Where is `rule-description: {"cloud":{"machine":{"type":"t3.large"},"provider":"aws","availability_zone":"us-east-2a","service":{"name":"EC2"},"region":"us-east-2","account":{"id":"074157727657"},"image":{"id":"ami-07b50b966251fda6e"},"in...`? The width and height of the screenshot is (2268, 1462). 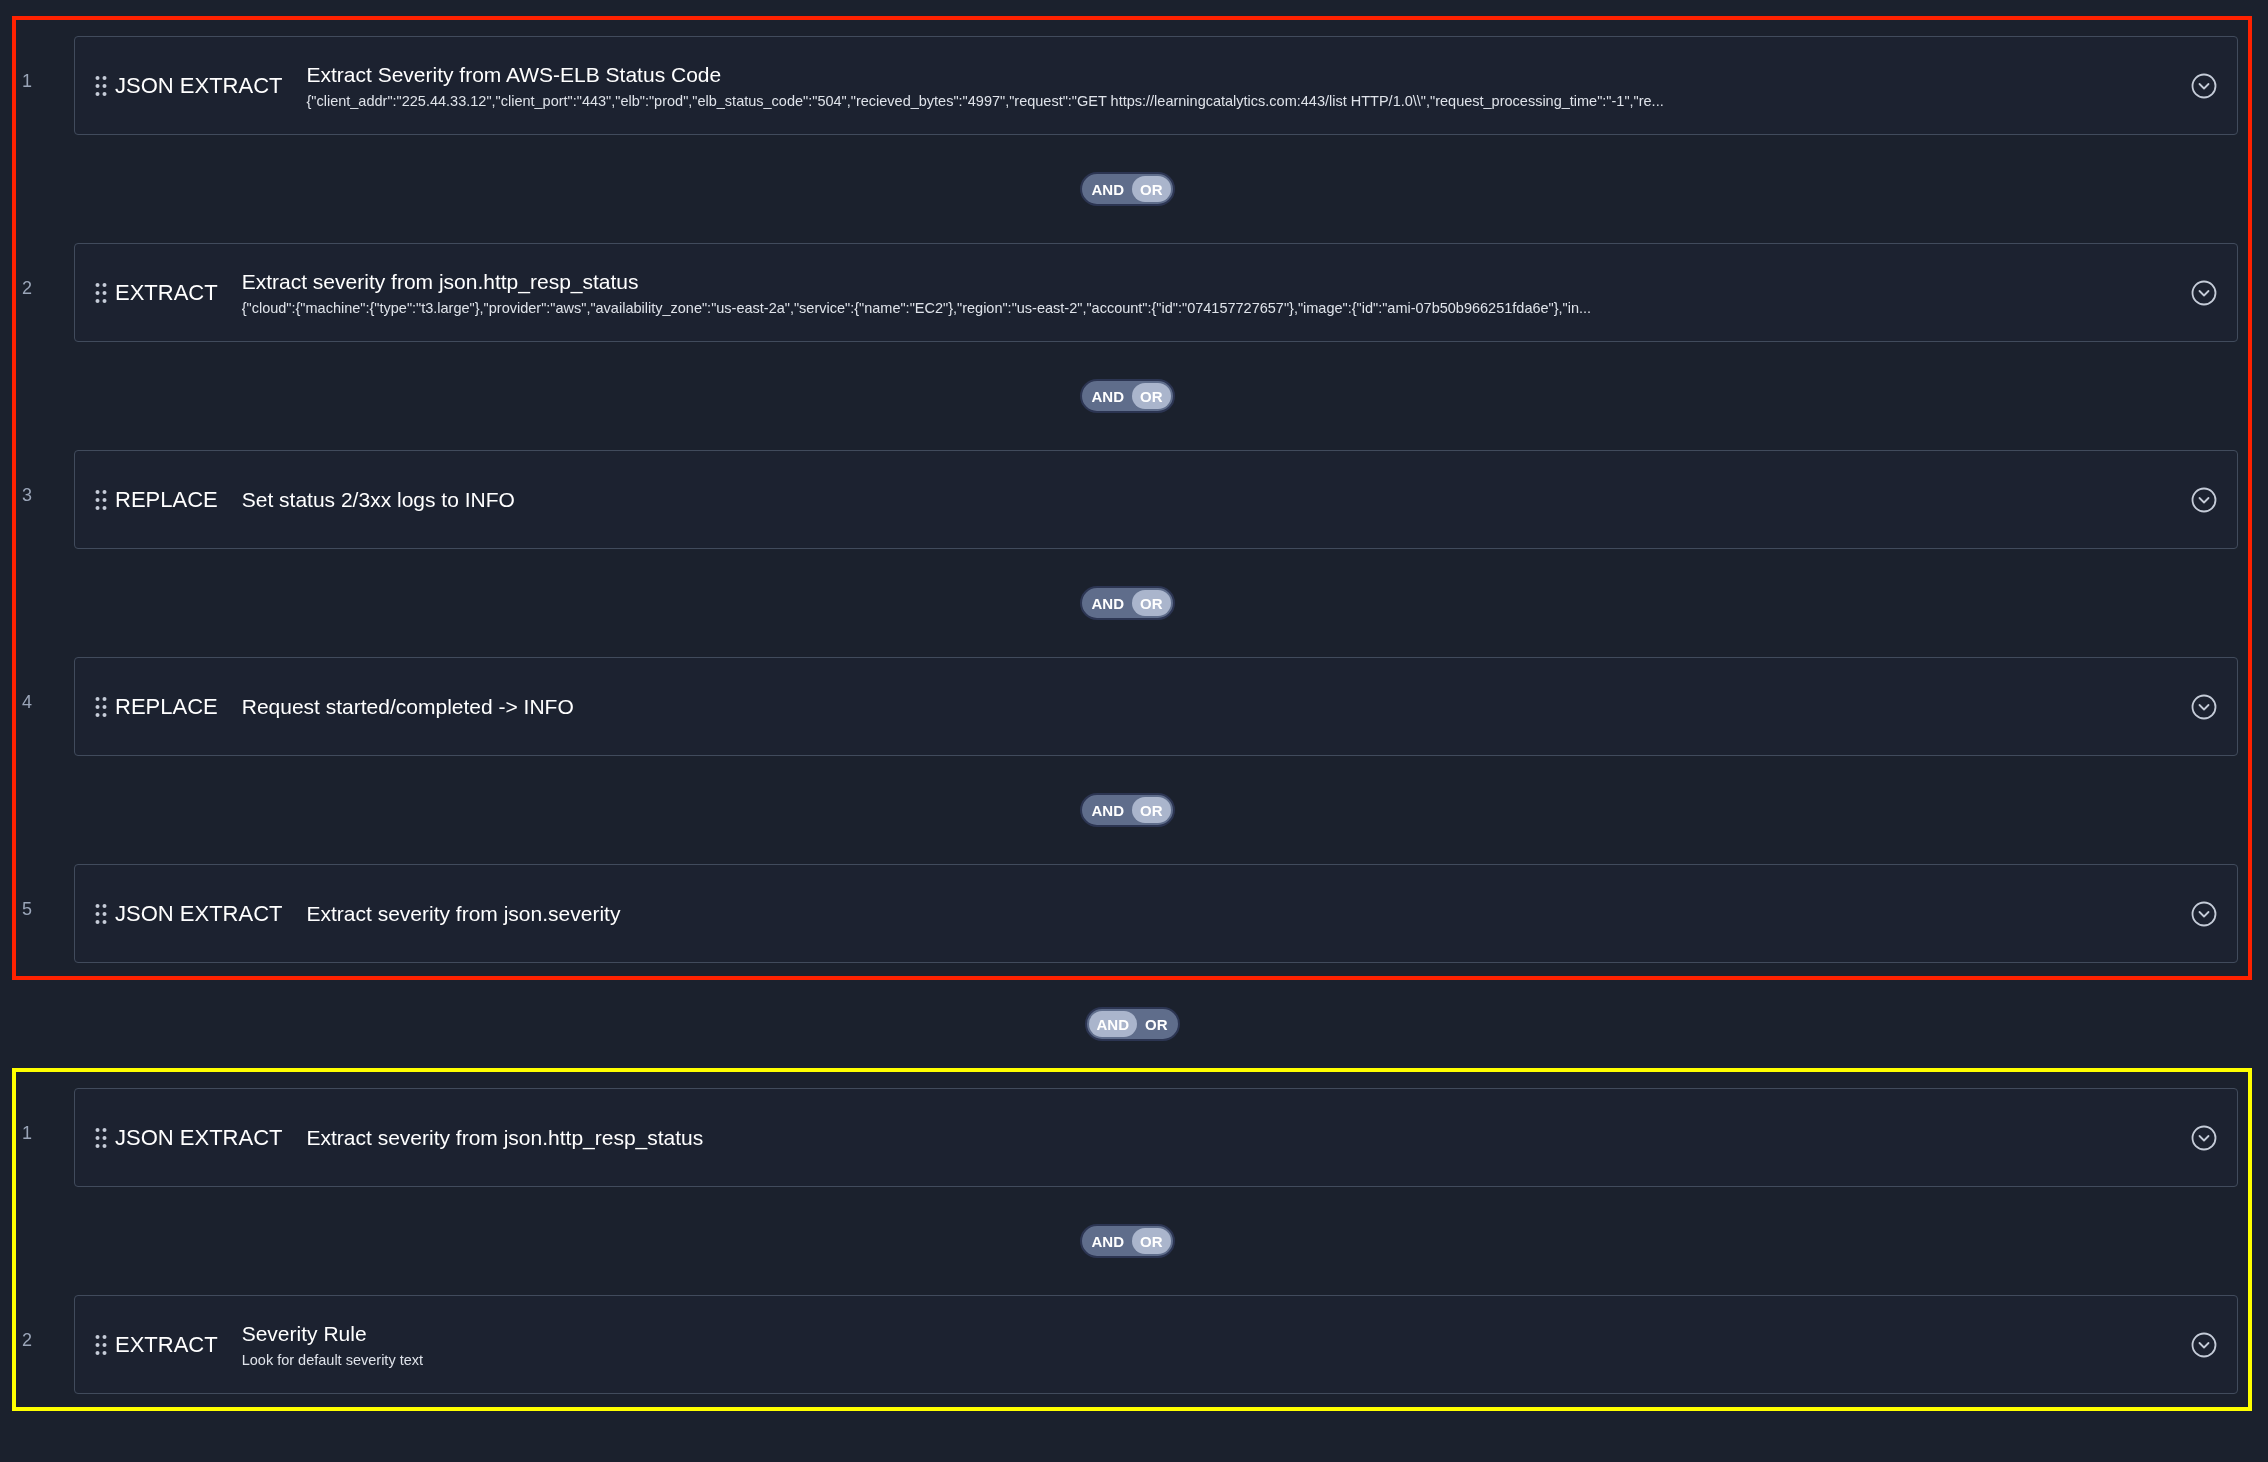 rule-description: {"cloud":{"machine":{"type":"t3.large"},"provider":"aws","availability_zone":"us-east-2a","service":{"name":"EC2"},"region":"us-east-2","account":{"id":"074157727657"},"image":{"id":"ami-07b50b966251fda6e"},"in... is located at coordinates (917, 307).